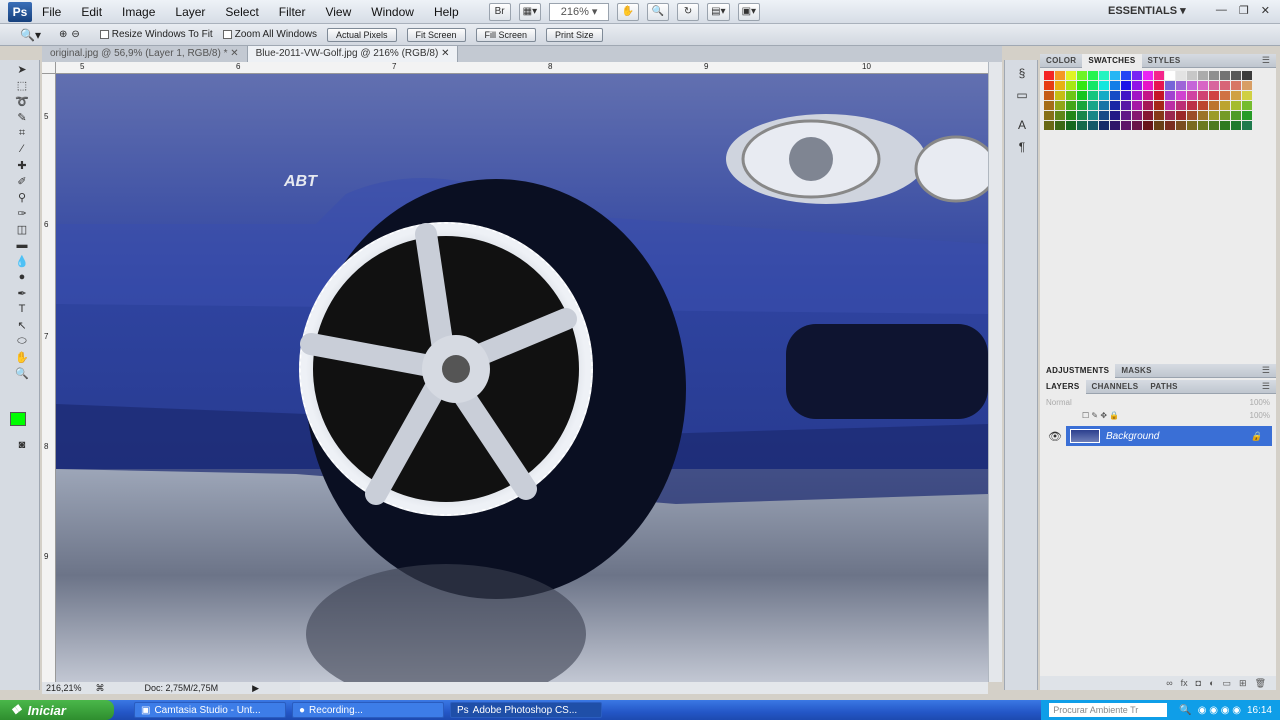 This screenshot has width=1280, height=720. I want to click on history-brush-tool-icon: ✑, so click(22, 213).